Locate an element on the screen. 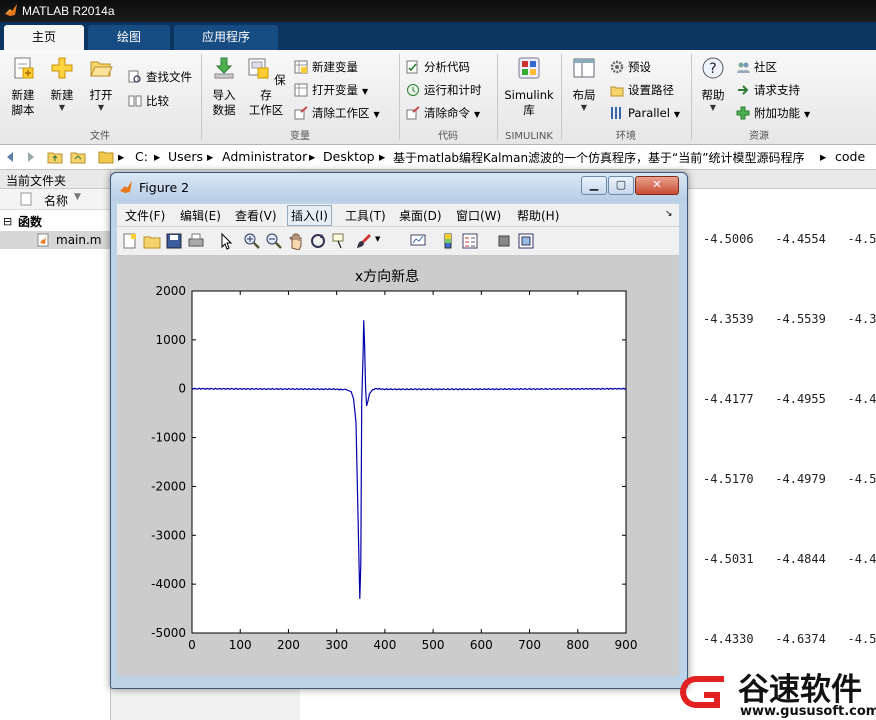 The height and width of the screenshot is (720, 876). matlab-logo-icon is located at coordinates (11, 10).